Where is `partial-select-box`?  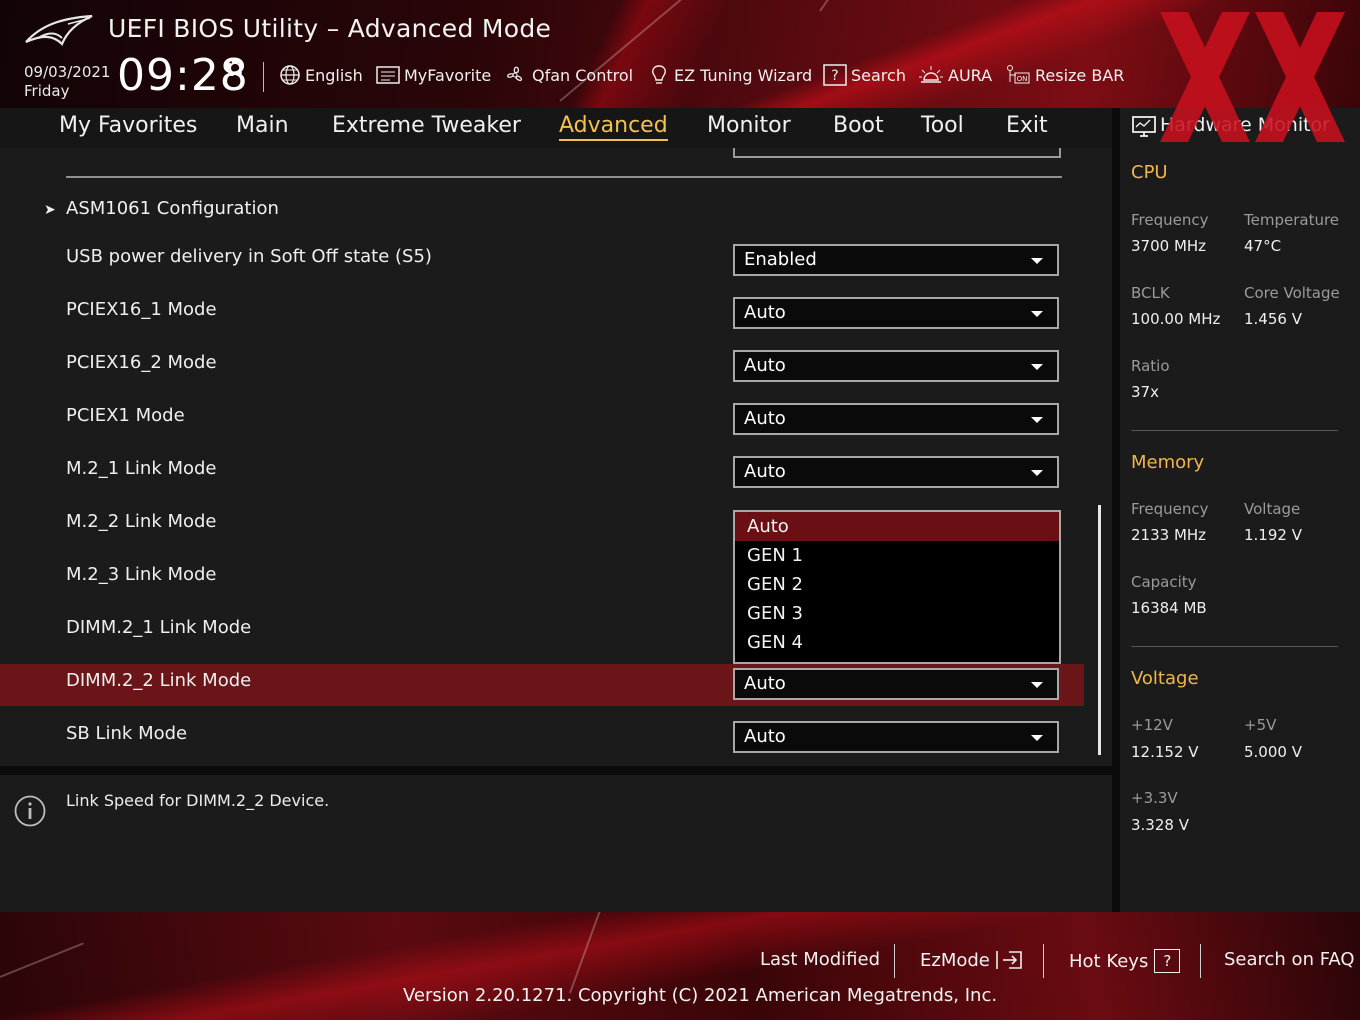
partial-select-box is located at coordinates (897, 153).